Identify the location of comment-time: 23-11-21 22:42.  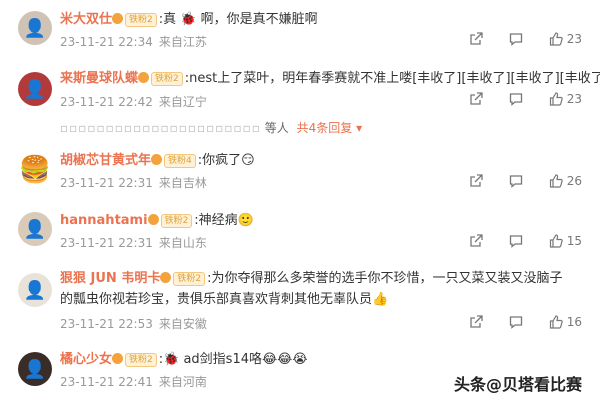
(106, 102).